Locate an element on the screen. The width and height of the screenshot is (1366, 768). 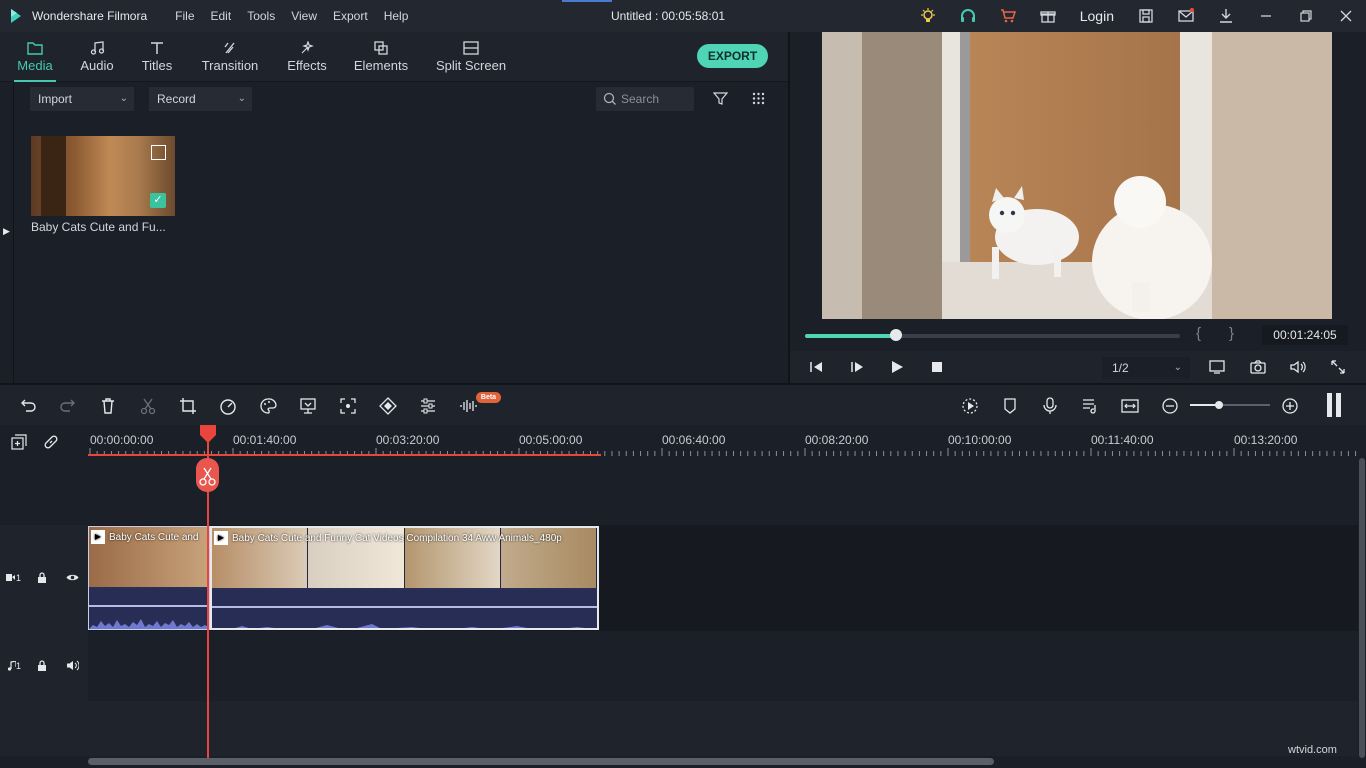
delete-icon is located at coordinates (108, 406).